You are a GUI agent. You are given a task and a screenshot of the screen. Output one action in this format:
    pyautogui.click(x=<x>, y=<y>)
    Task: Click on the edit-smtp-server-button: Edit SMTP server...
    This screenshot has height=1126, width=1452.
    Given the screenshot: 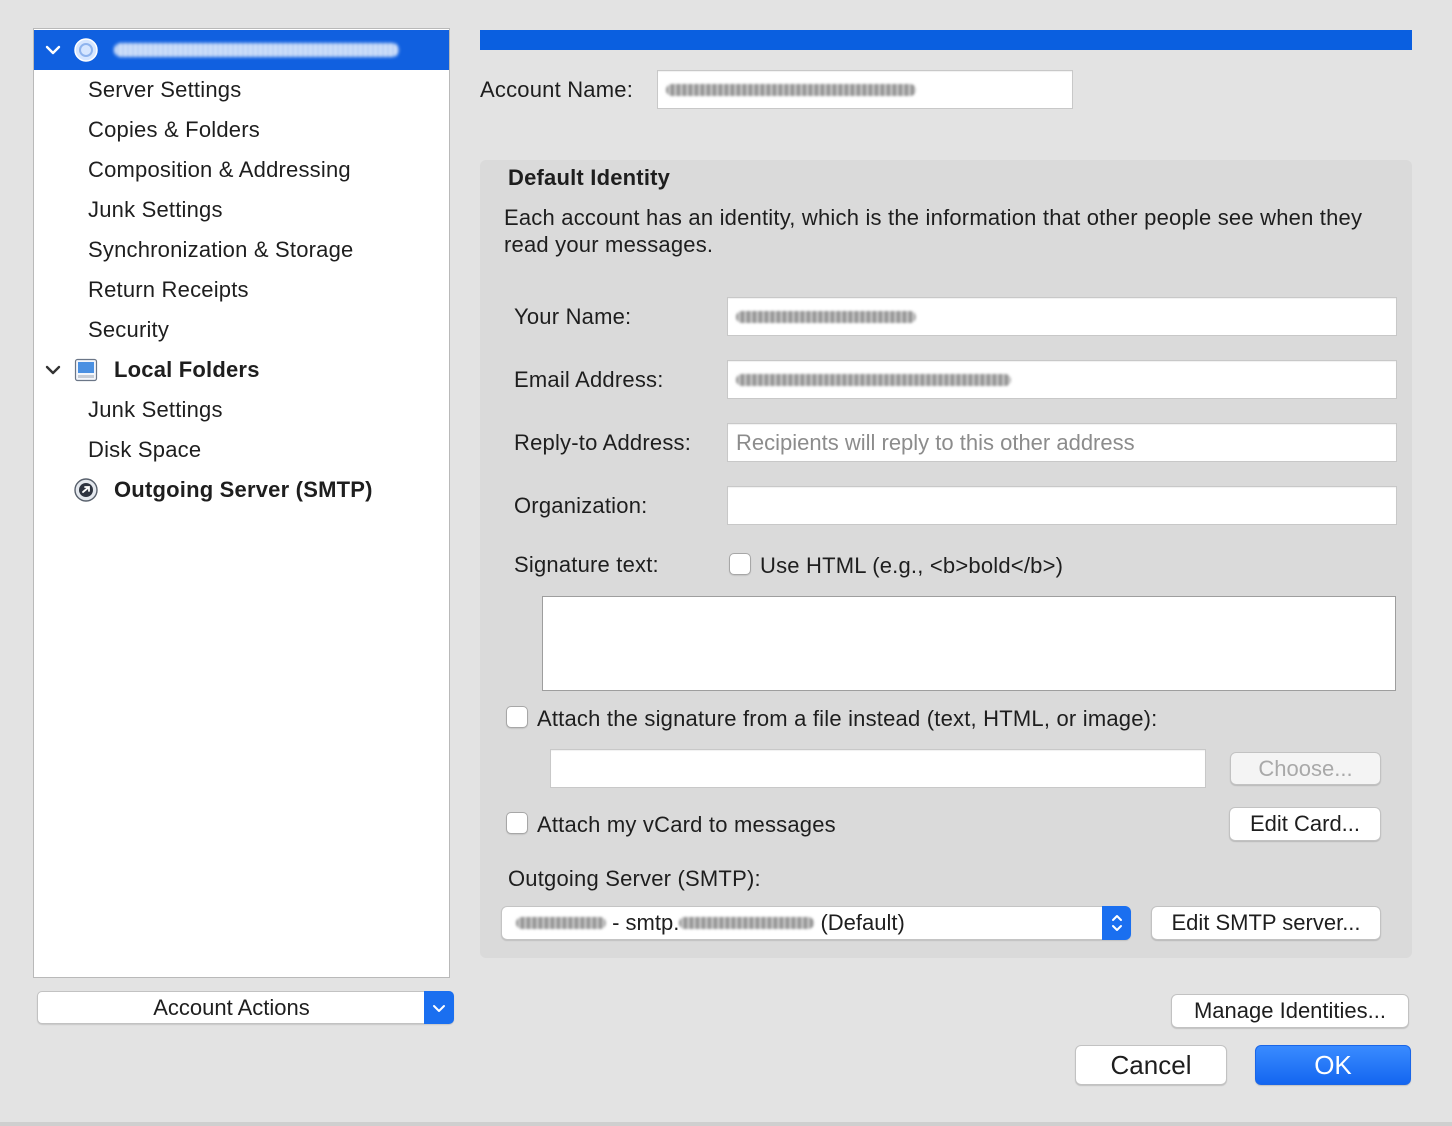 What is the action you would take?
    pyautogui.click(x=1266, y=923)
    